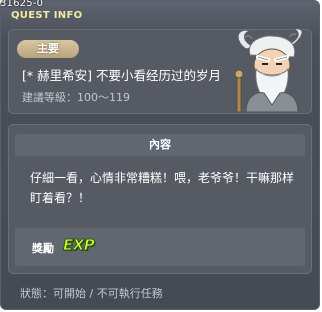  I want to click on exp-reward-icon: EXP, so click(78, 245).